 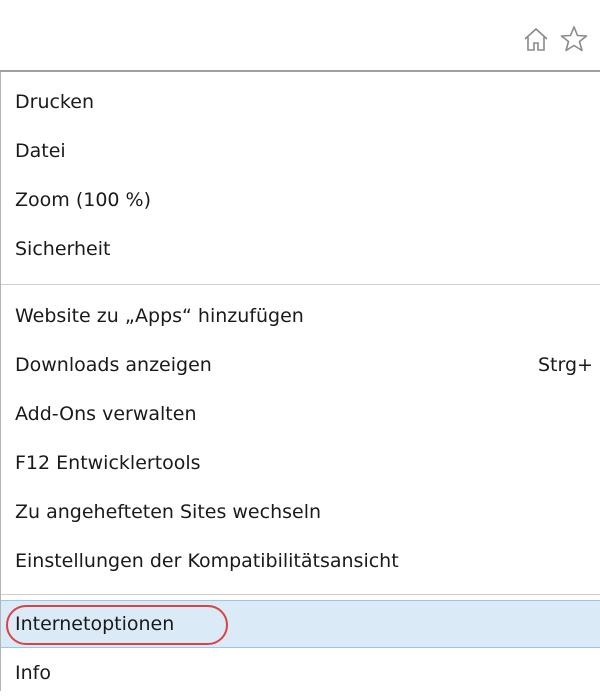 I want to click on menu-item-view-downloads: Downloads anzeigen Strg+, so click(x=300, y=365).